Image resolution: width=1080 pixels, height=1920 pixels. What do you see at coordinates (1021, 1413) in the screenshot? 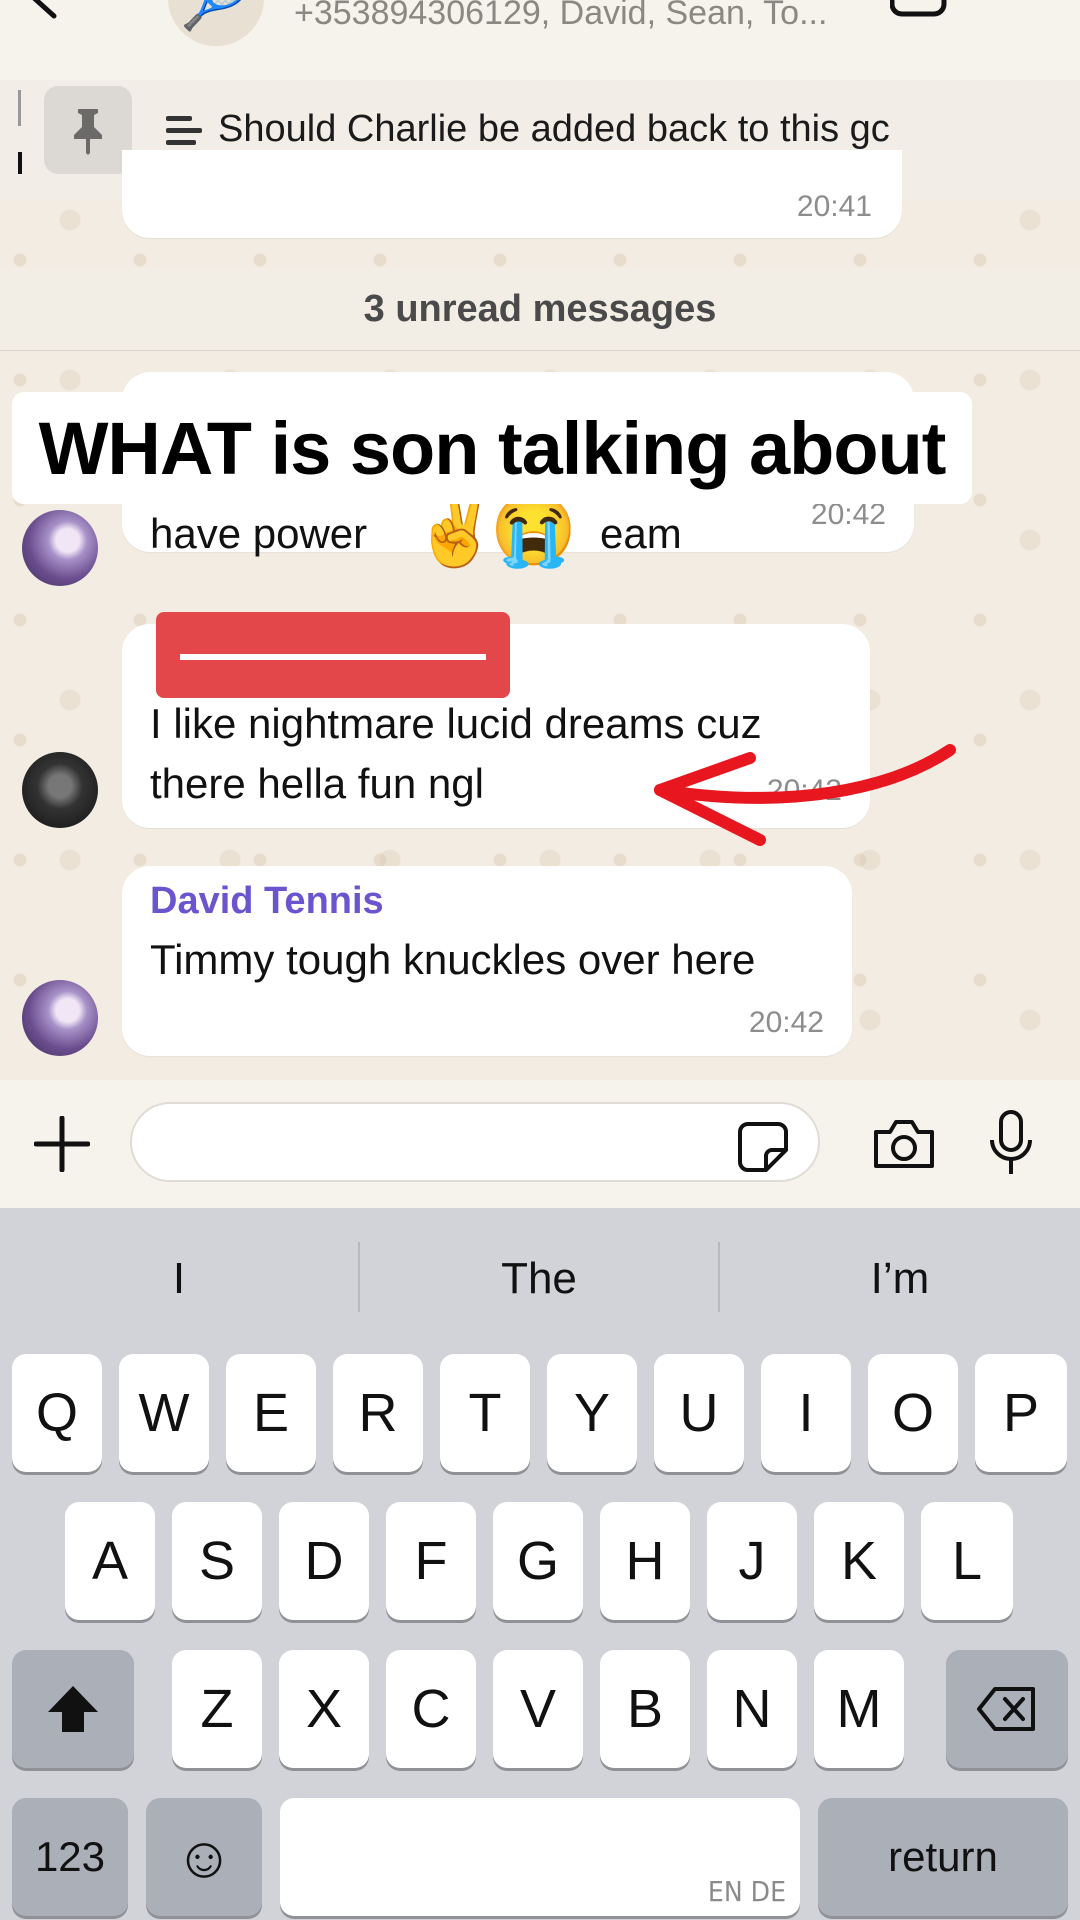
I see `key-p: P` at bounding box center [1021, 1413].